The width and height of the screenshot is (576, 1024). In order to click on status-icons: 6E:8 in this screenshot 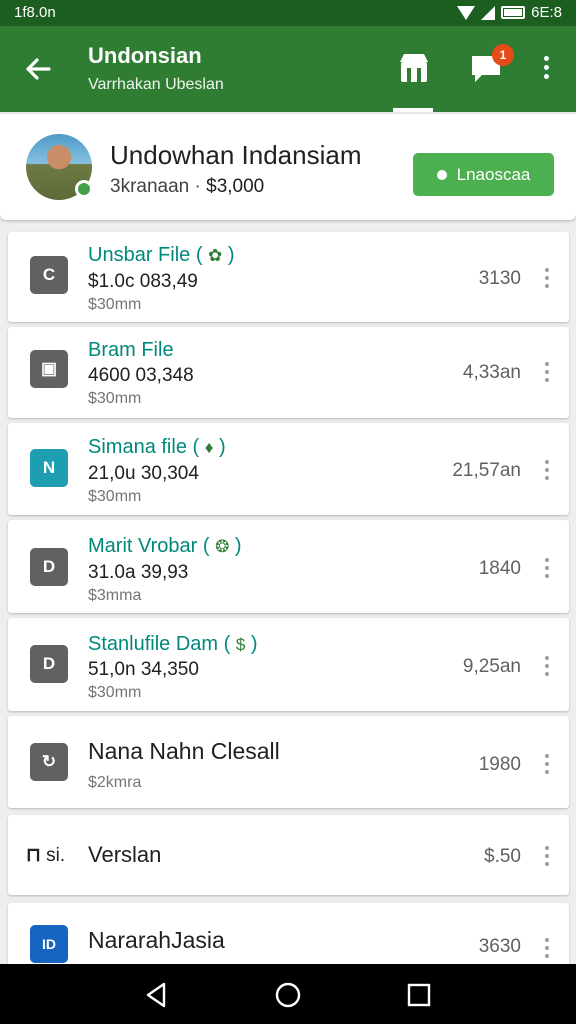, I will do `click(509, 12)`.